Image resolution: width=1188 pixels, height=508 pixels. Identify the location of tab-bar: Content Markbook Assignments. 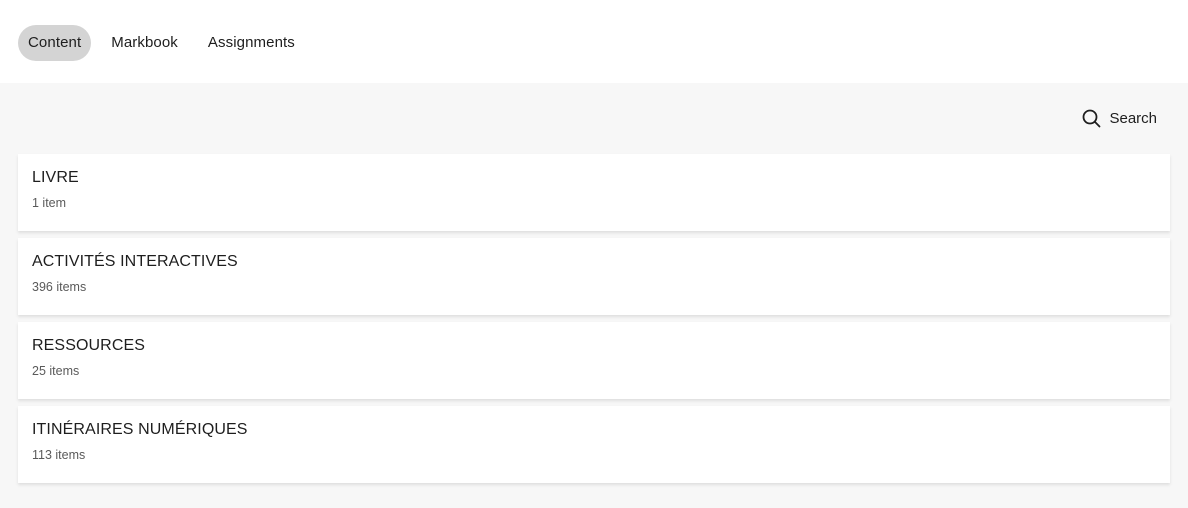
(166, 43).